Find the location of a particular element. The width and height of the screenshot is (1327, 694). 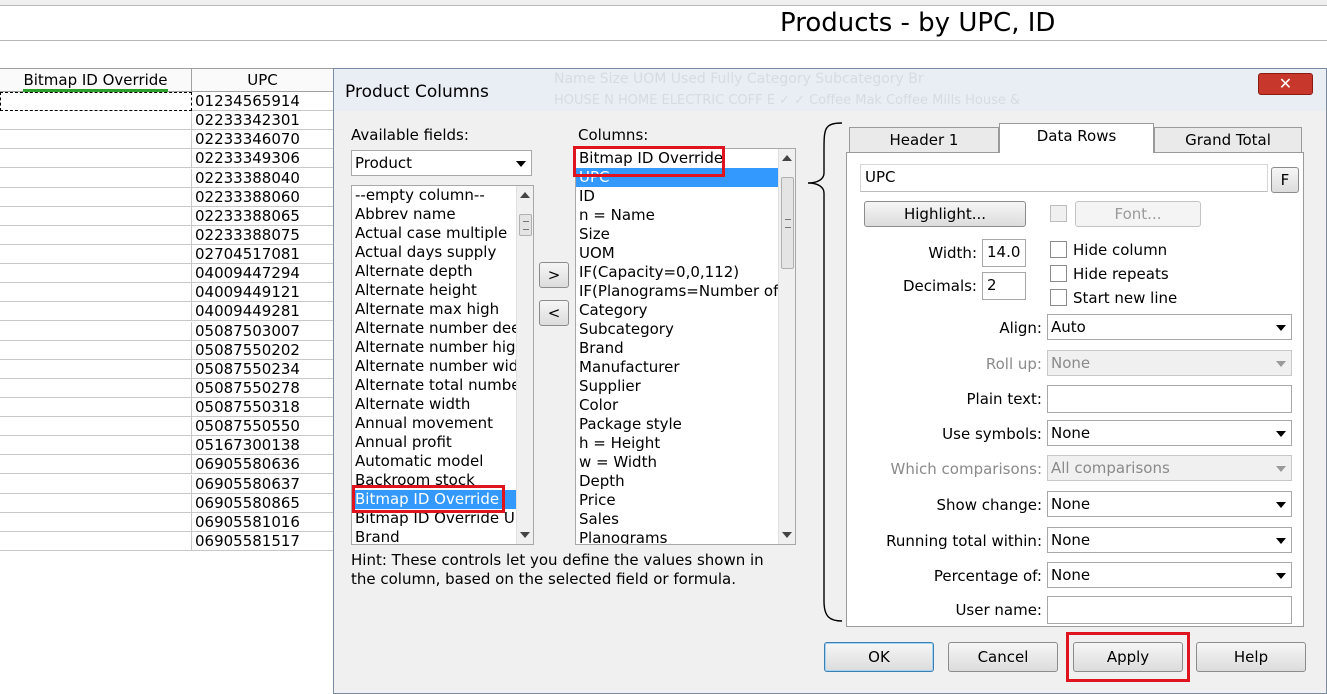

column-item: Package style is located at coordinates (685, 424).